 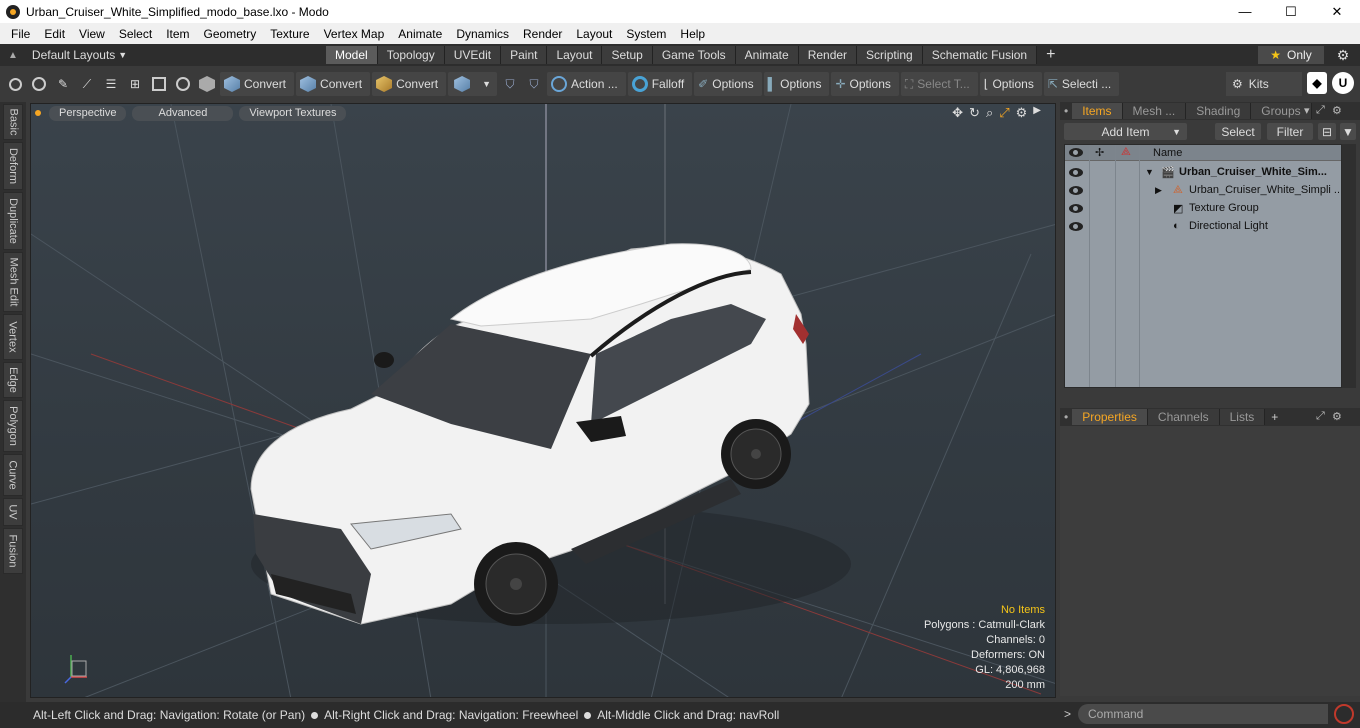 I want to click on perspective-dropdown: Perspective, so click(x=88, y=113).